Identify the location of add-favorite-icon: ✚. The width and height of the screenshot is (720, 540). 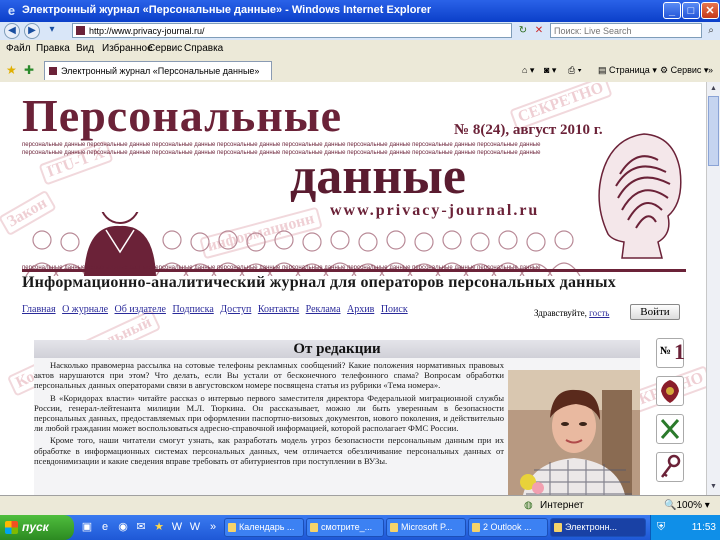
(29, 70).